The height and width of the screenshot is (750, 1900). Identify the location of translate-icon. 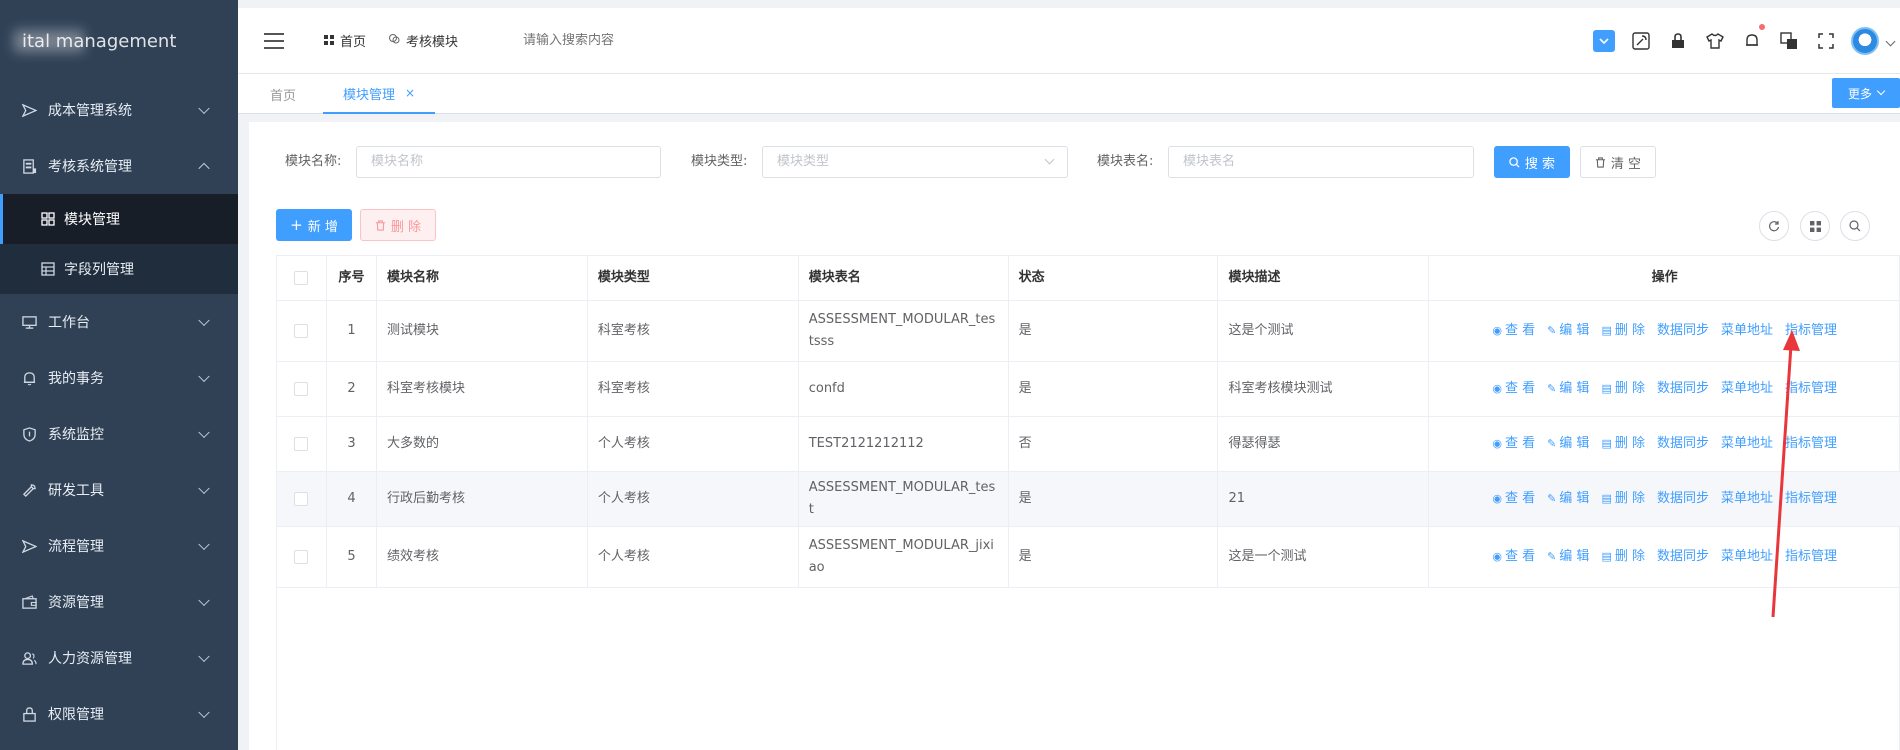
(1789, 41).